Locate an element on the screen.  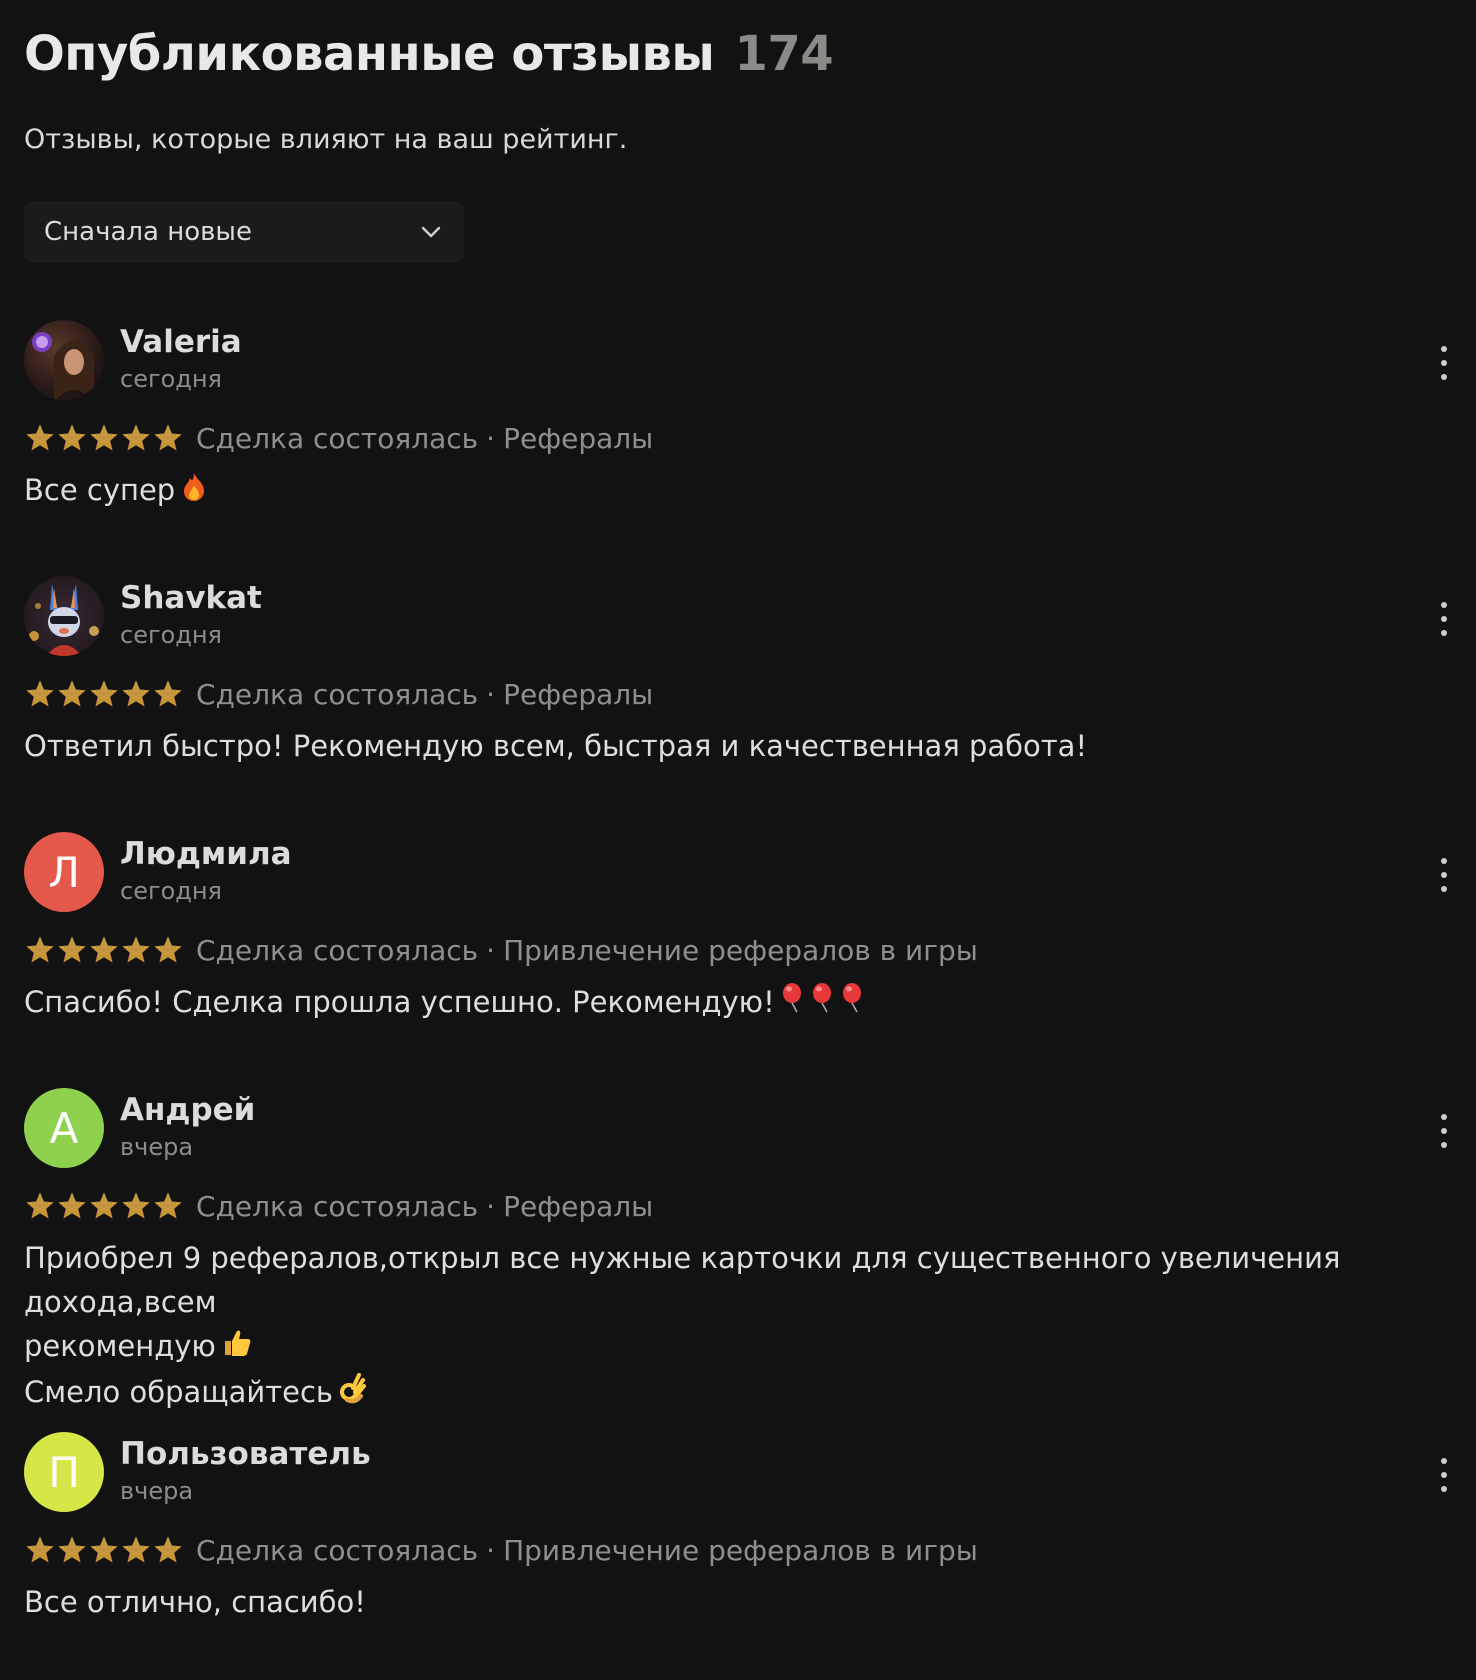
review-text: Все супер is located at coordinates (738, 491).